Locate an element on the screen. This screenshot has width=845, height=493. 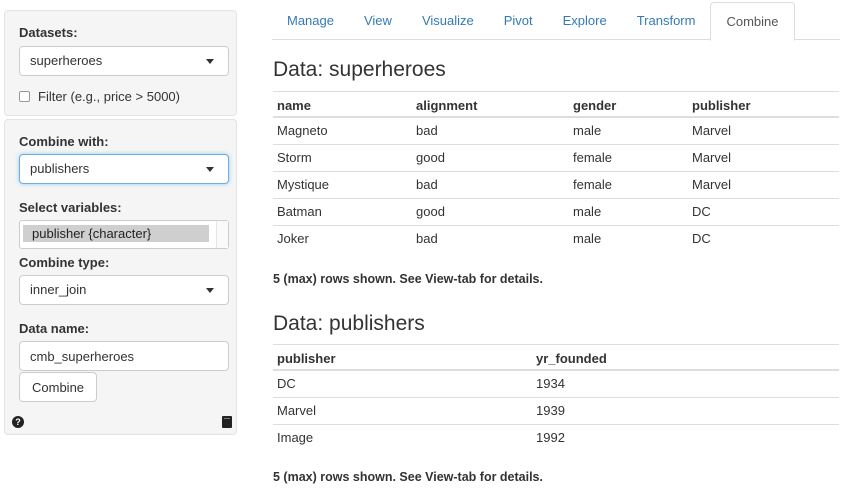
data-name-label: Data name: is located at coordinates (54, 328).